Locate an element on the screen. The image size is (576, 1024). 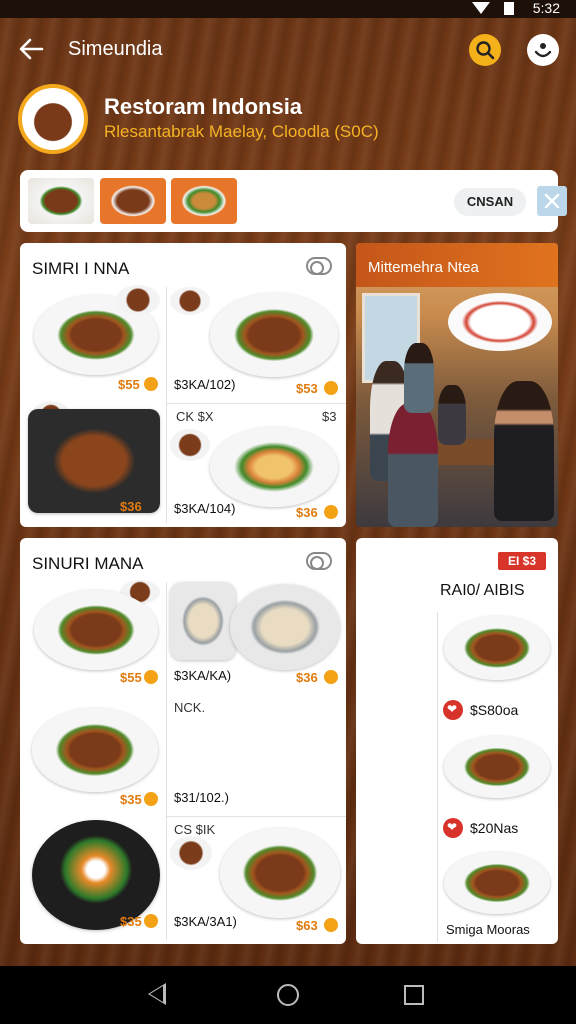
card-title: SIMRI I NNA is located at coordinates (81, 268).